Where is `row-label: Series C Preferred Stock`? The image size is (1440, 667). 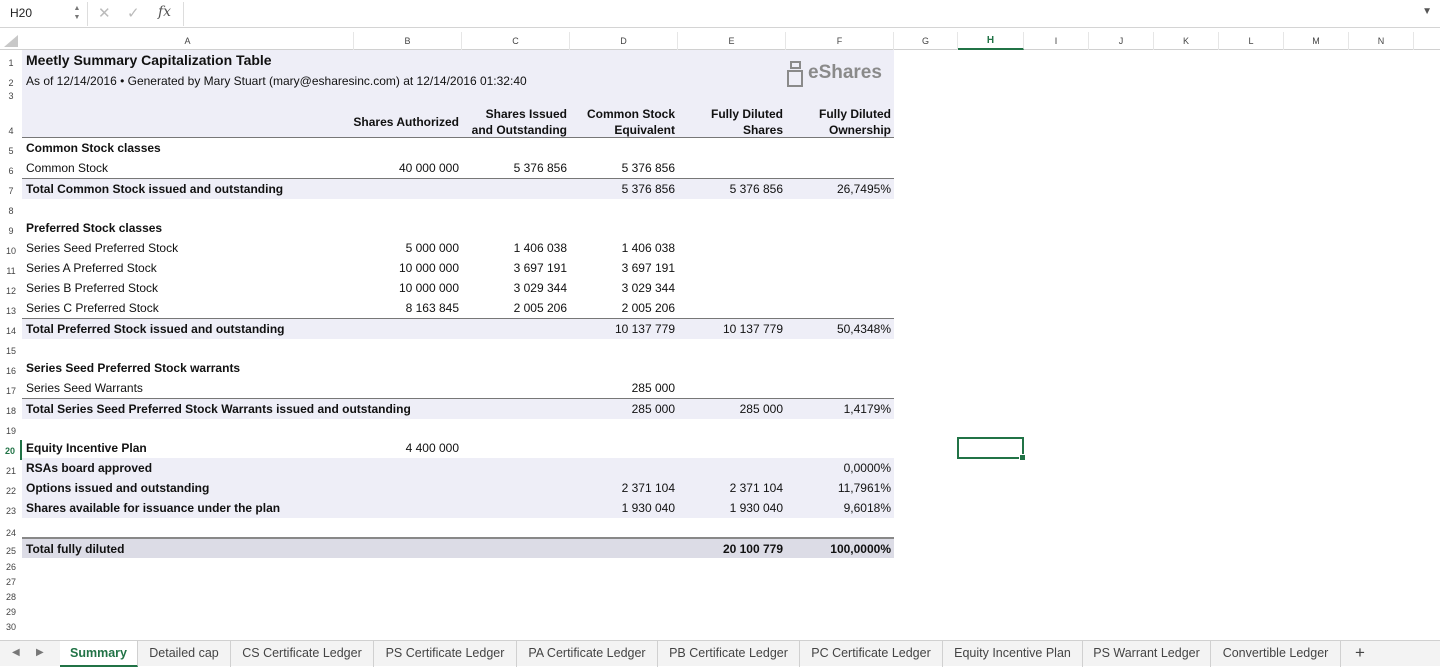 row-label: Series C Preferred Stock is located at coordinates (92, 308).